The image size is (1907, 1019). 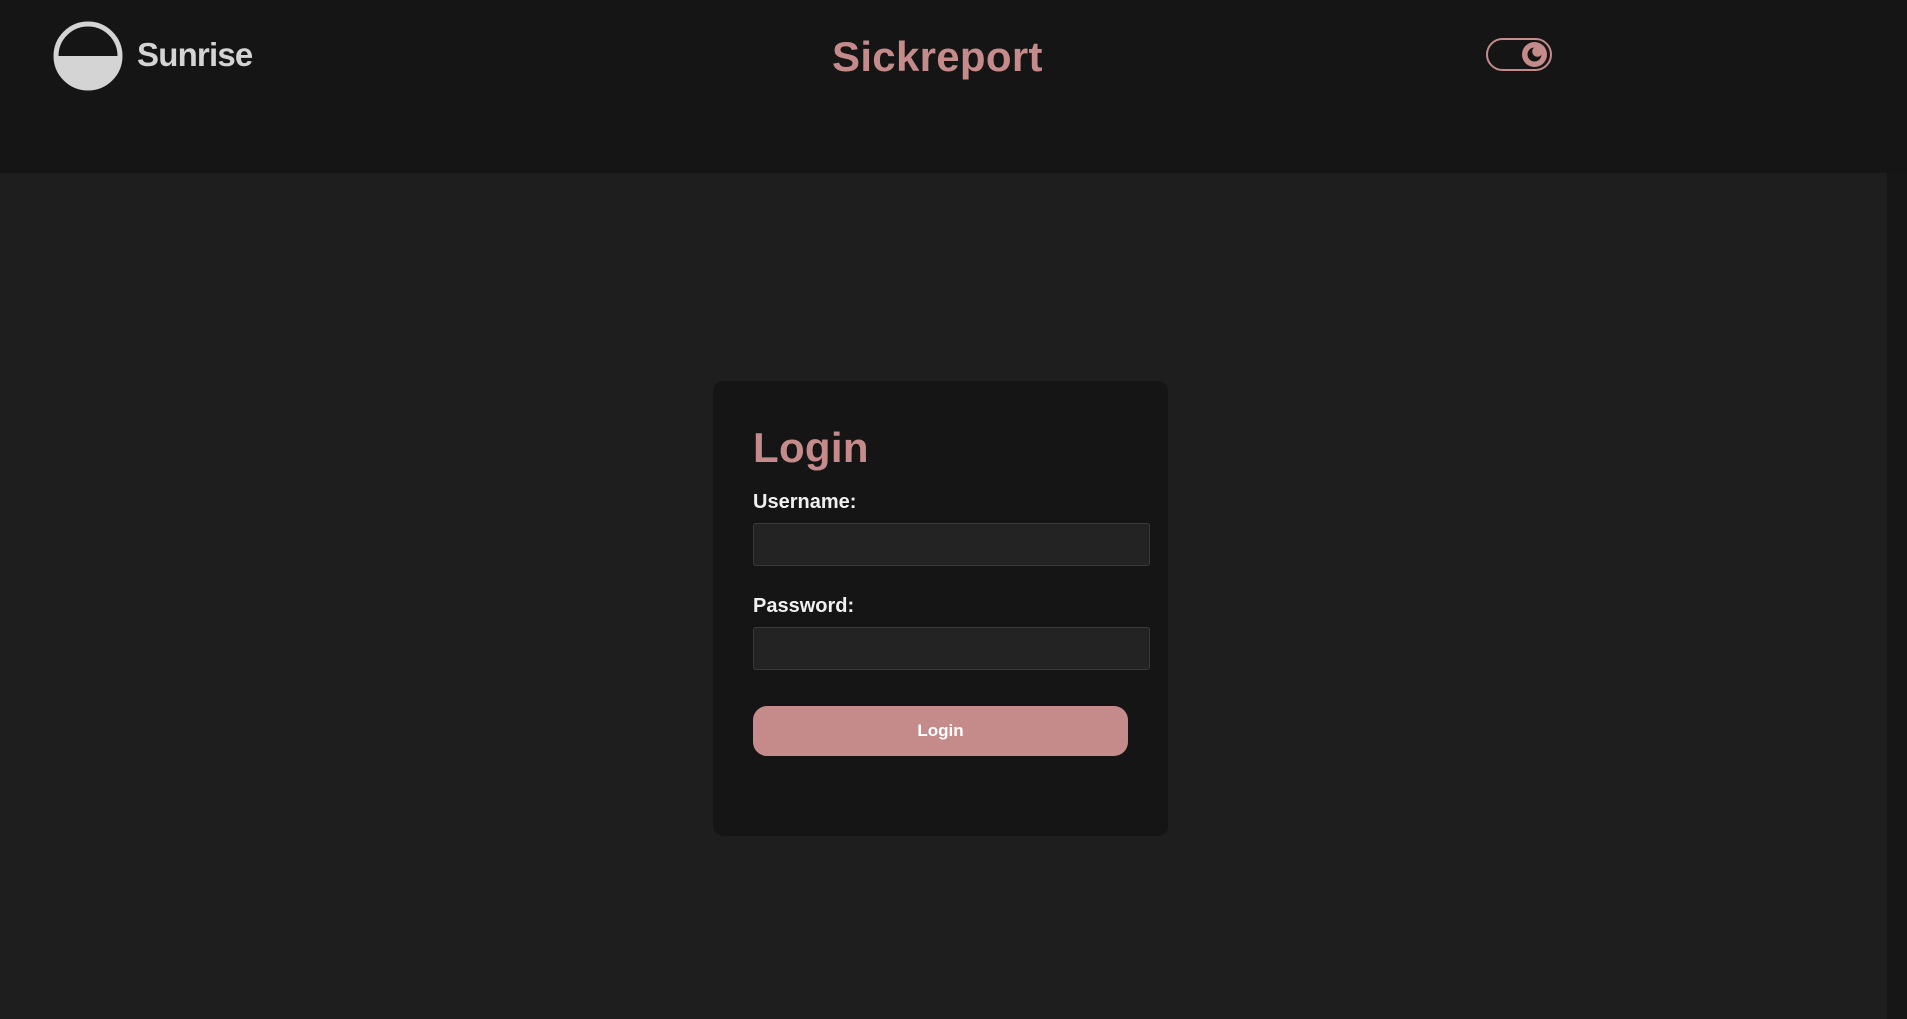 I want to click on sunrise-logo-icon, so click(x=88, y=56).